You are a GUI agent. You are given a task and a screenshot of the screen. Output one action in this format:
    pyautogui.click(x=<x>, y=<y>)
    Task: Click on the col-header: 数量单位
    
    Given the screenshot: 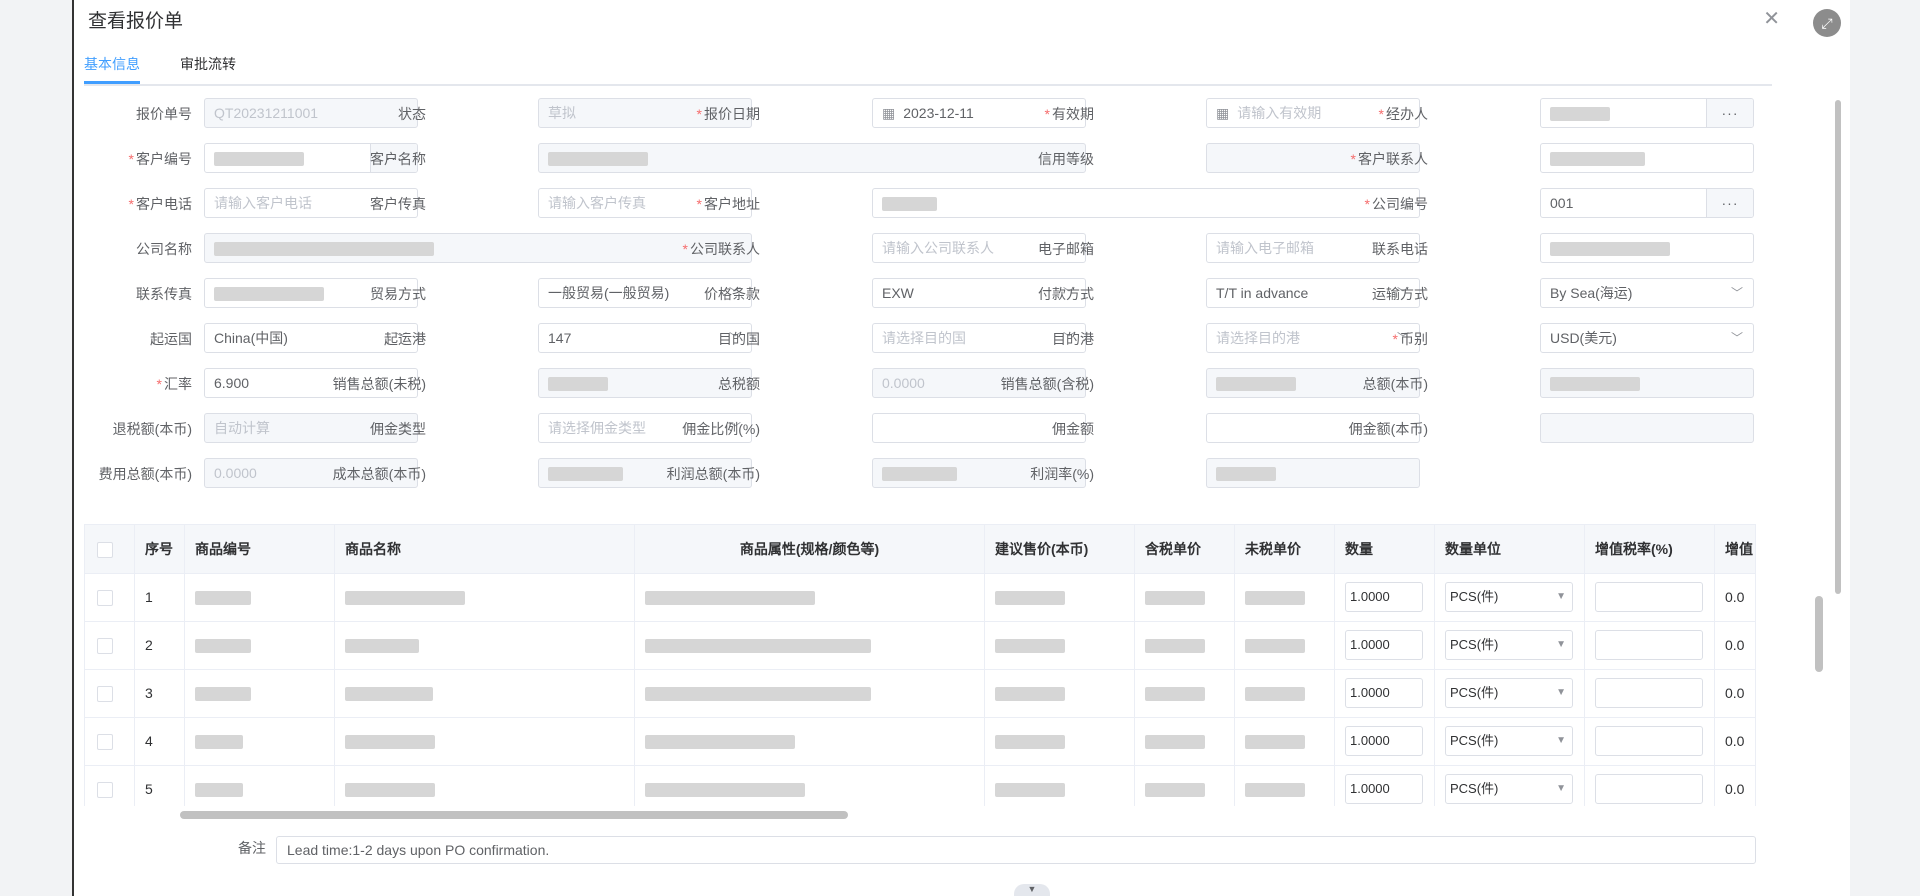 What is the action you would take?
    pyautogui.click(x=1510, y=549)
    